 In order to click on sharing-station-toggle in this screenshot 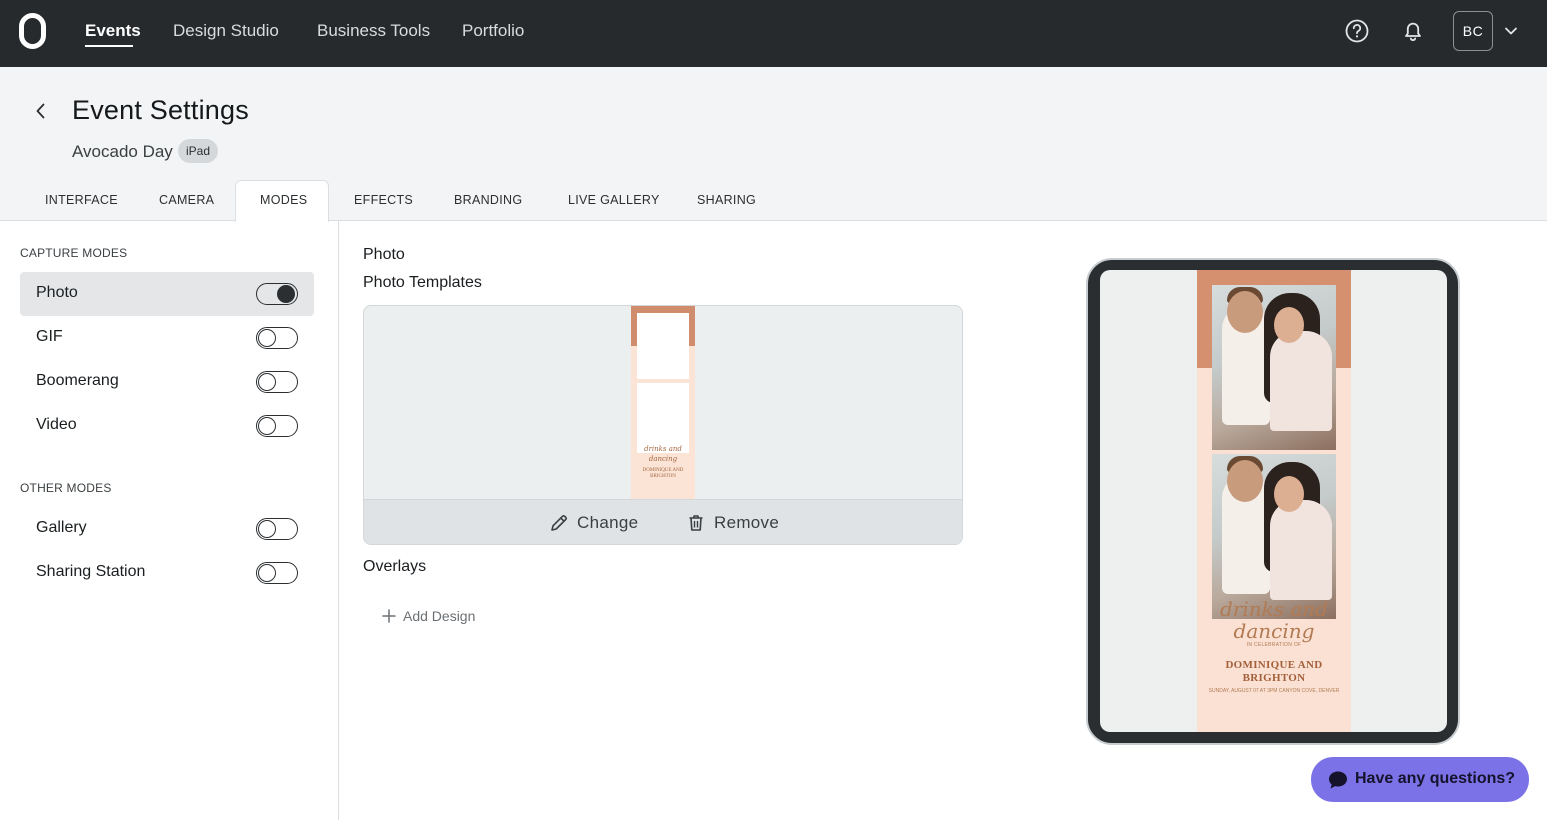, I will do `click(277, 573)`.